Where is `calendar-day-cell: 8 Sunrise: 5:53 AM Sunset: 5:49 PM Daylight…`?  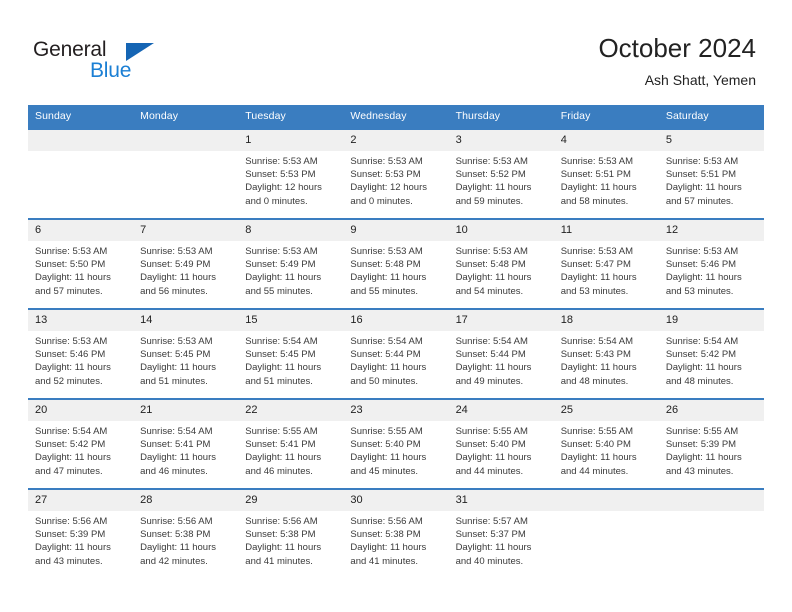
calendar-day-cell: 8 Sunrise: 5:53 AM Sunset: 5:49 PM Daylight… is located at coordinates (291, 263).